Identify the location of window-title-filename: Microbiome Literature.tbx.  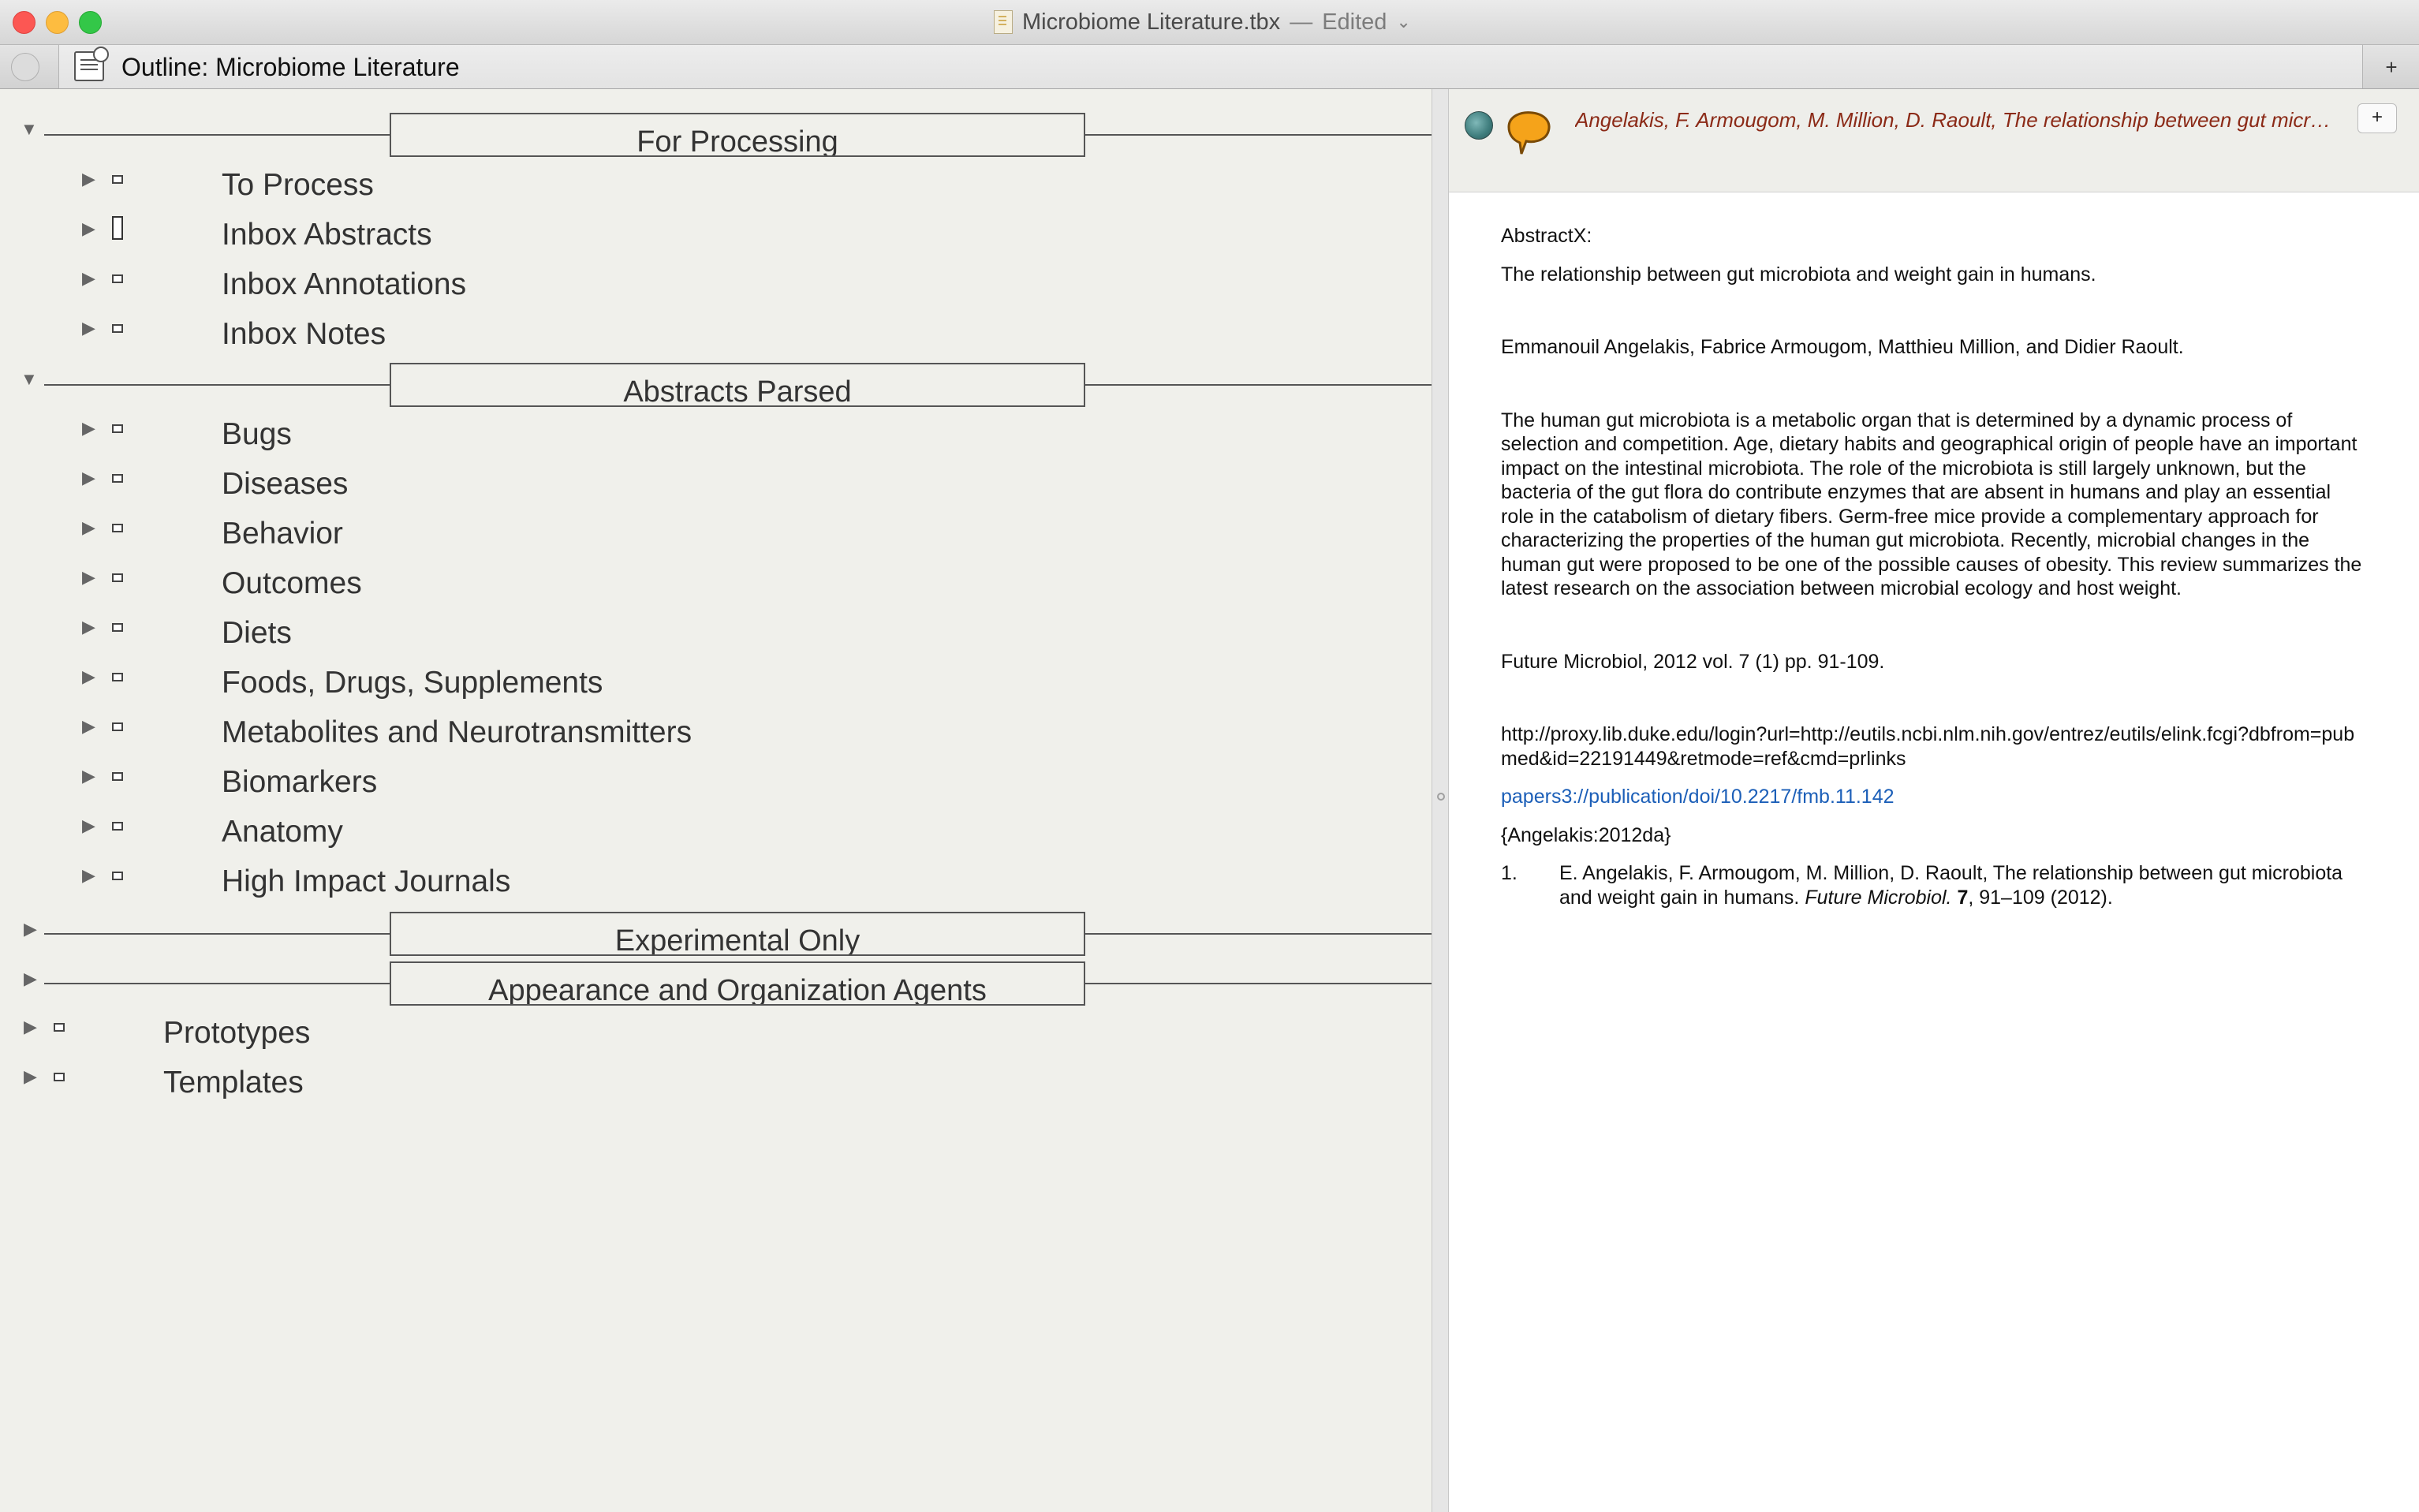
(1151, 22).